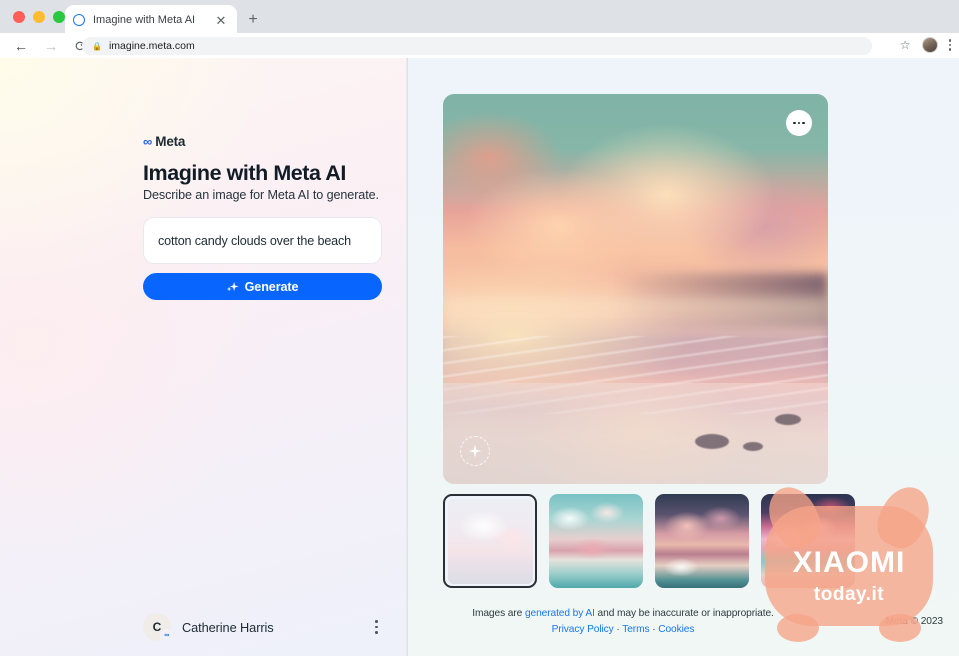 This screenshot has width=959, height=656. I want to click on close-tab-icon: ✕, so click(221, 20).